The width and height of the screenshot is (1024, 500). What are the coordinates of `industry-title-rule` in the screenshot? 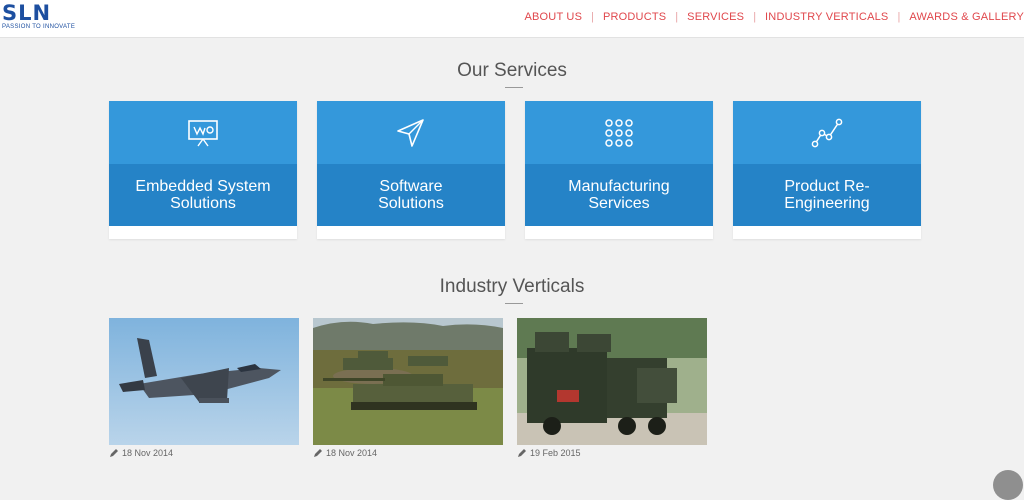 It's located at (514, 303).